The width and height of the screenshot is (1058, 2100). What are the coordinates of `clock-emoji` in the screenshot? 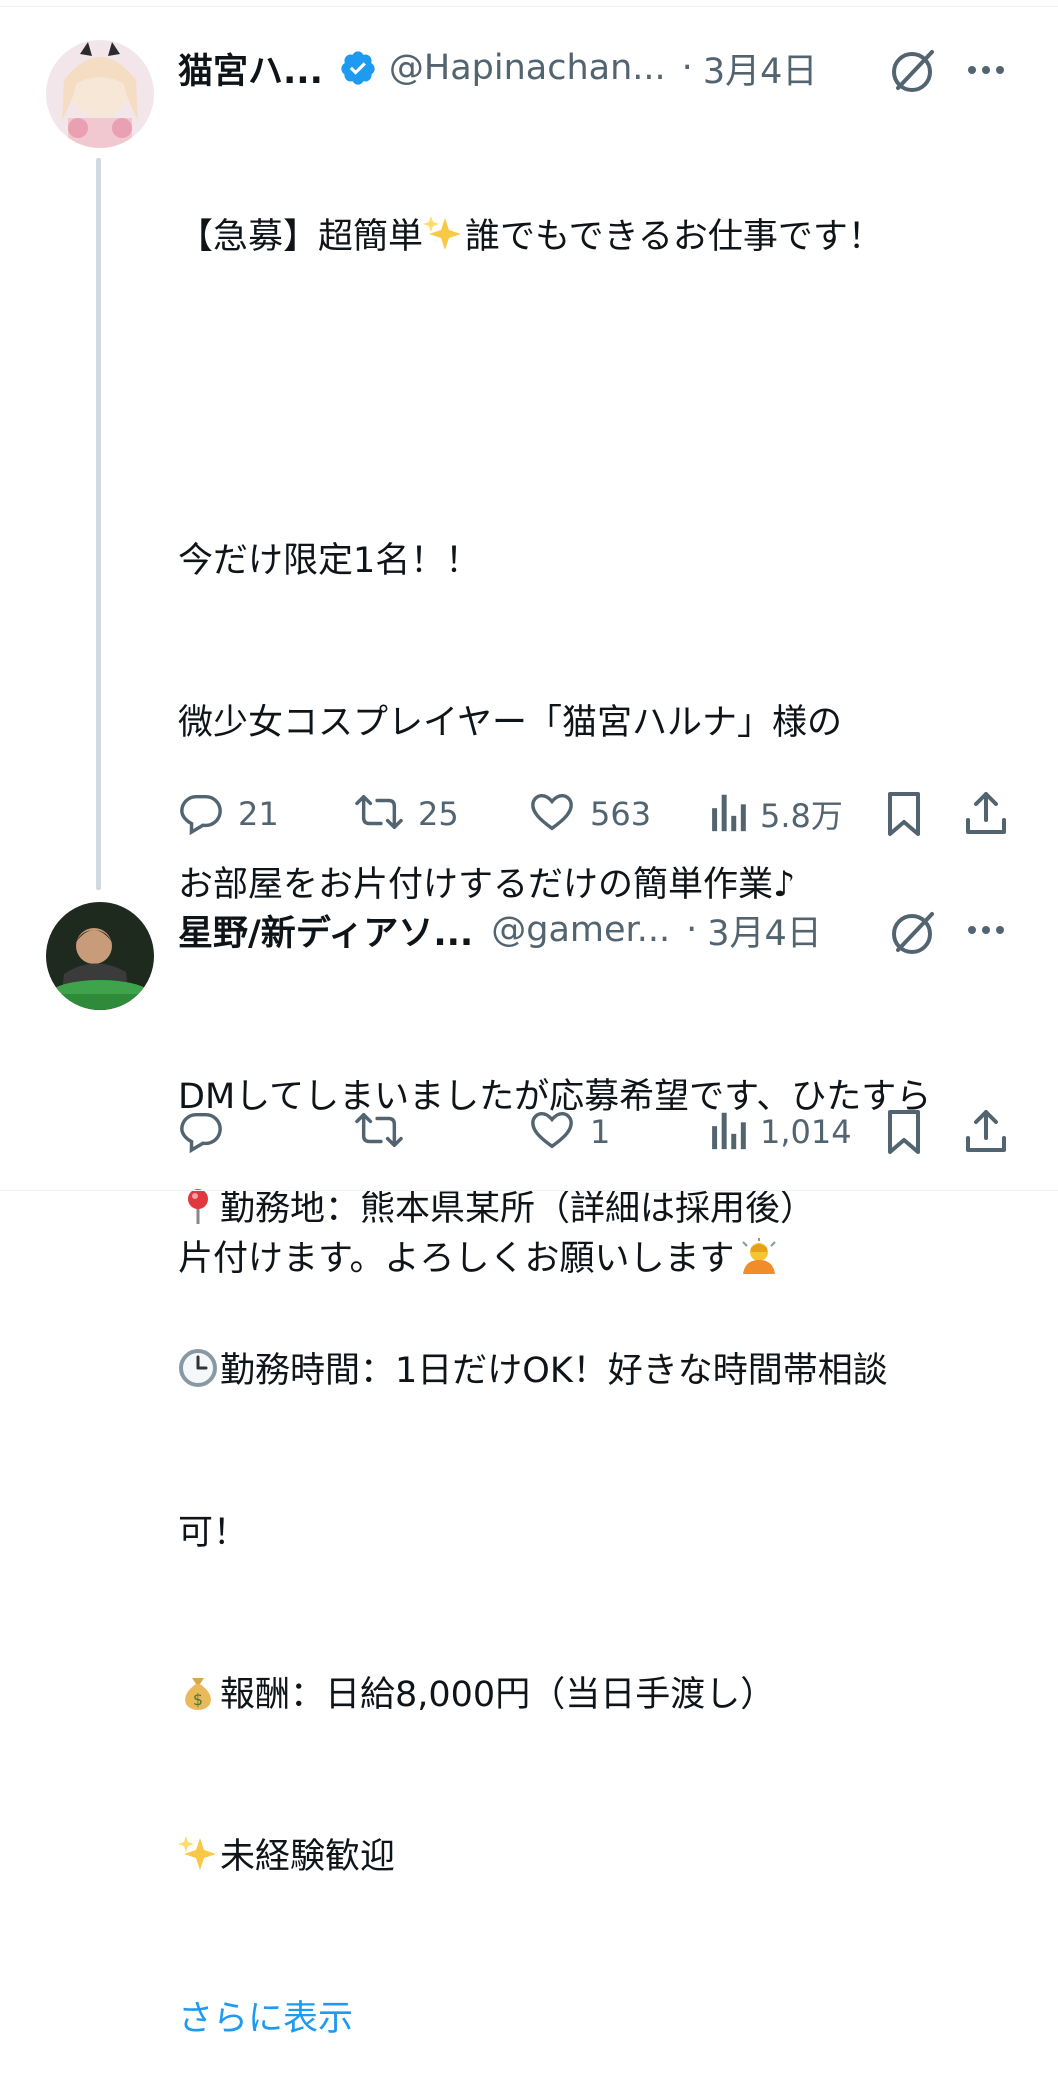 It's located at (198, 1368).